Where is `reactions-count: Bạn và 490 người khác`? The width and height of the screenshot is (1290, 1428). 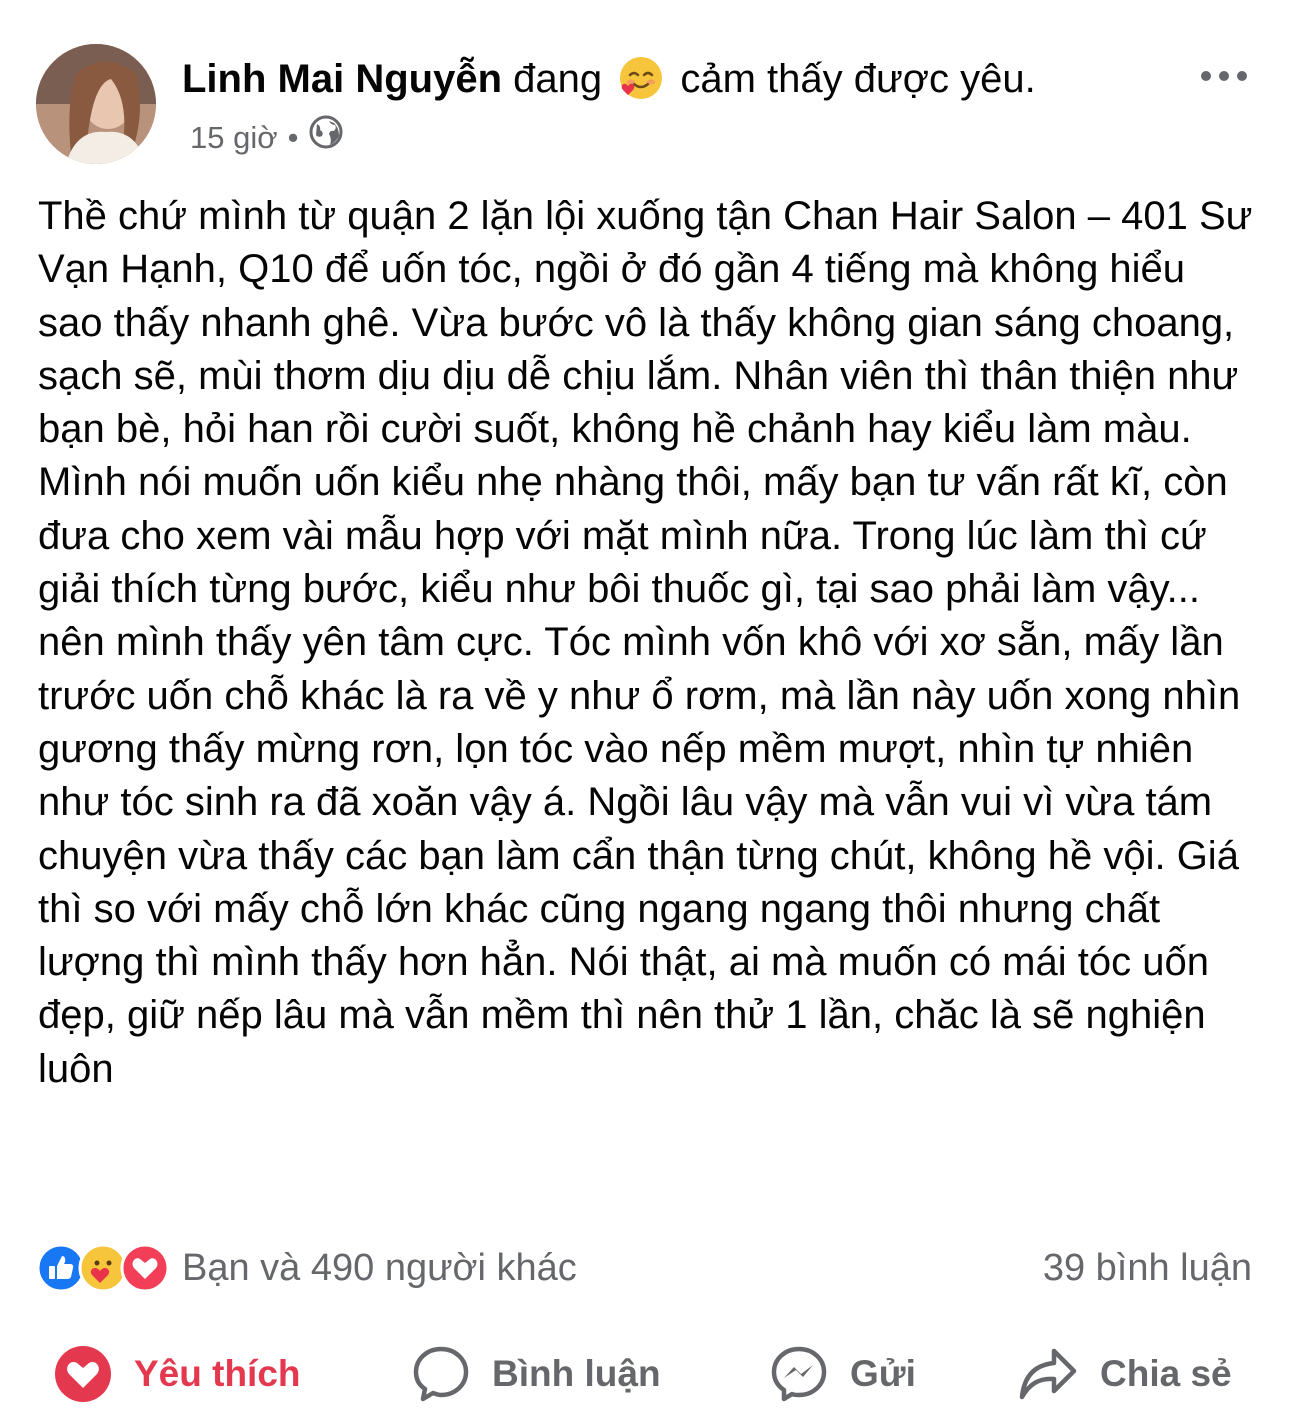
reactions-count: Bạn và 490 người khác is located at coordinates (379, 1267).